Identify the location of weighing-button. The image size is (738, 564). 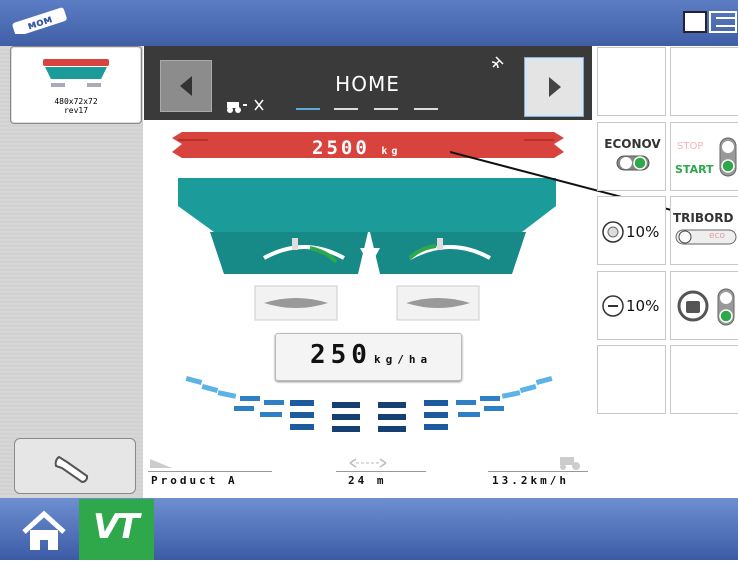
(704, 305).